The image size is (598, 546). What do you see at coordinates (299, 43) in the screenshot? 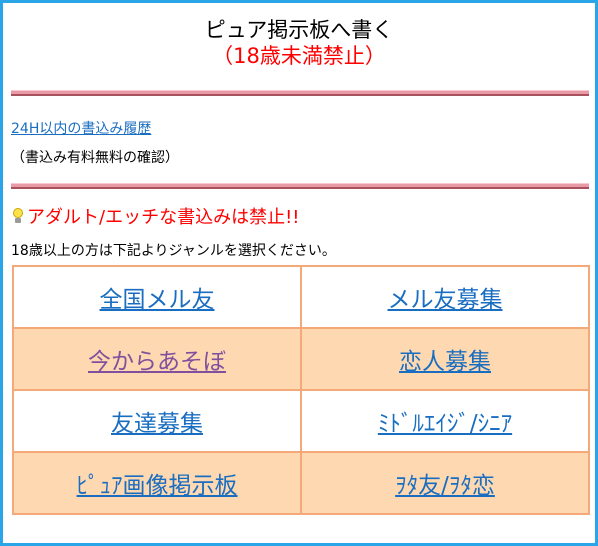
I see `header: ピュア掲示板へ書く （18歳未満禁止）` at bounding box center [299, 43].